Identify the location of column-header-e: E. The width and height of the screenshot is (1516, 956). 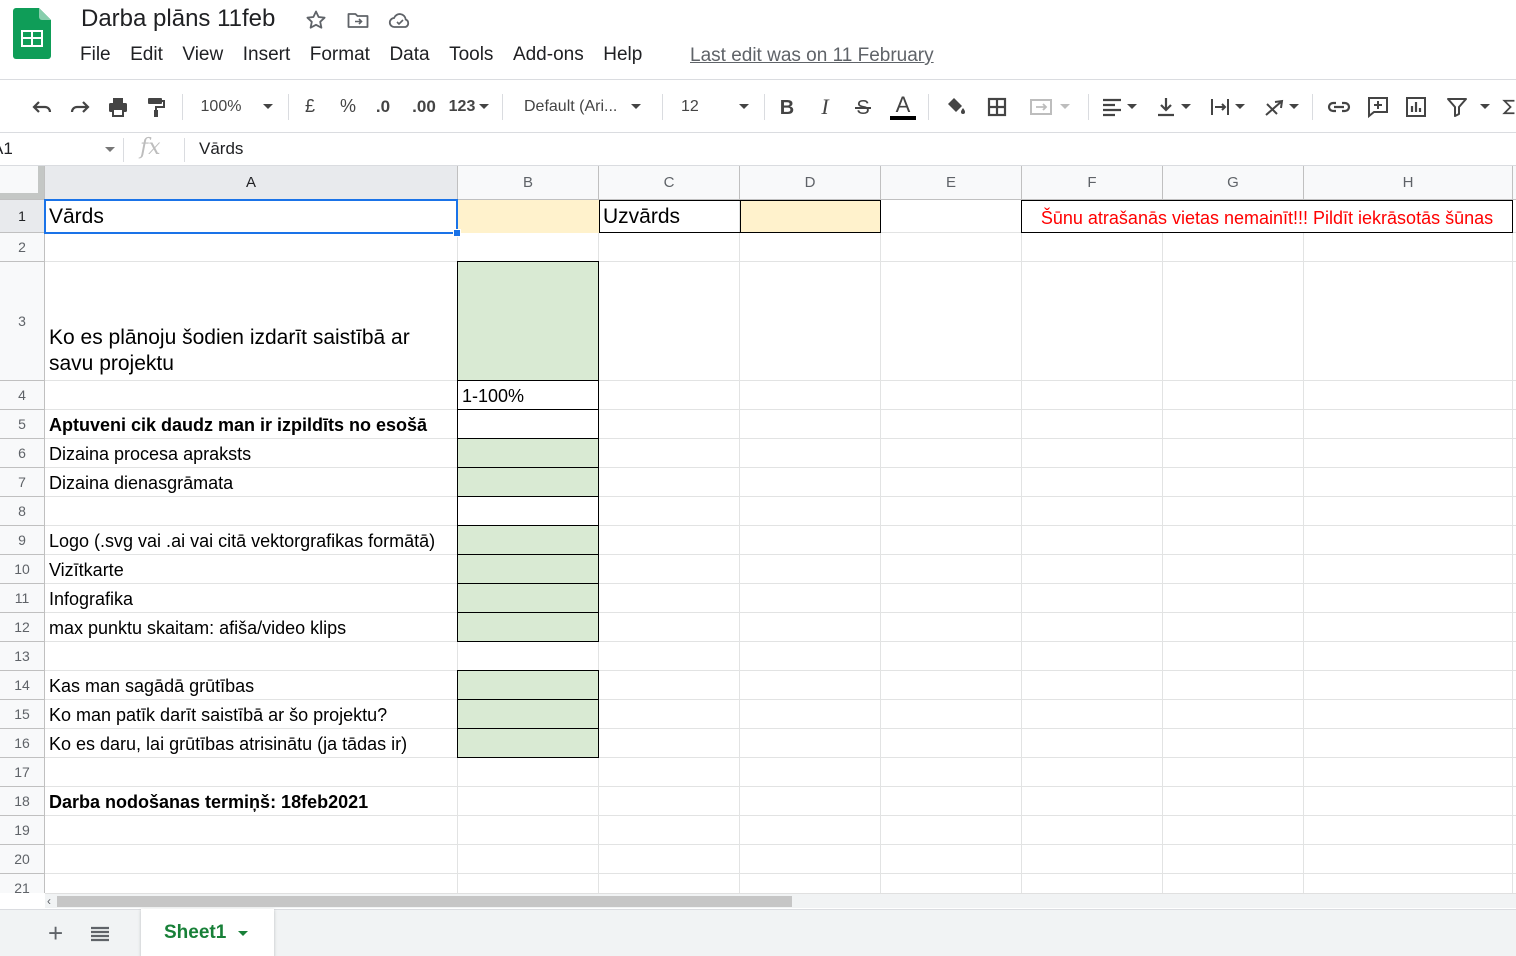
(951, 183).